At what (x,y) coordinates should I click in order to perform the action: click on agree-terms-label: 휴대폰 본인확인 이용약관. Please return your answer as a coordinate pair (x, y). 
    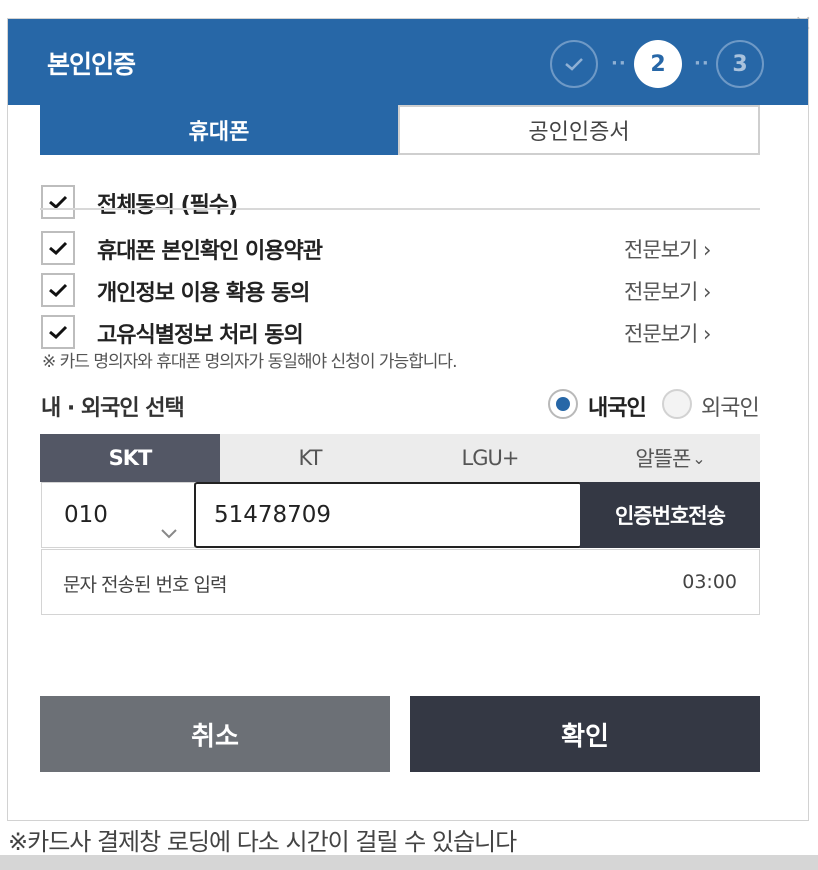
    Looking at the image, I should click on (210, 251).